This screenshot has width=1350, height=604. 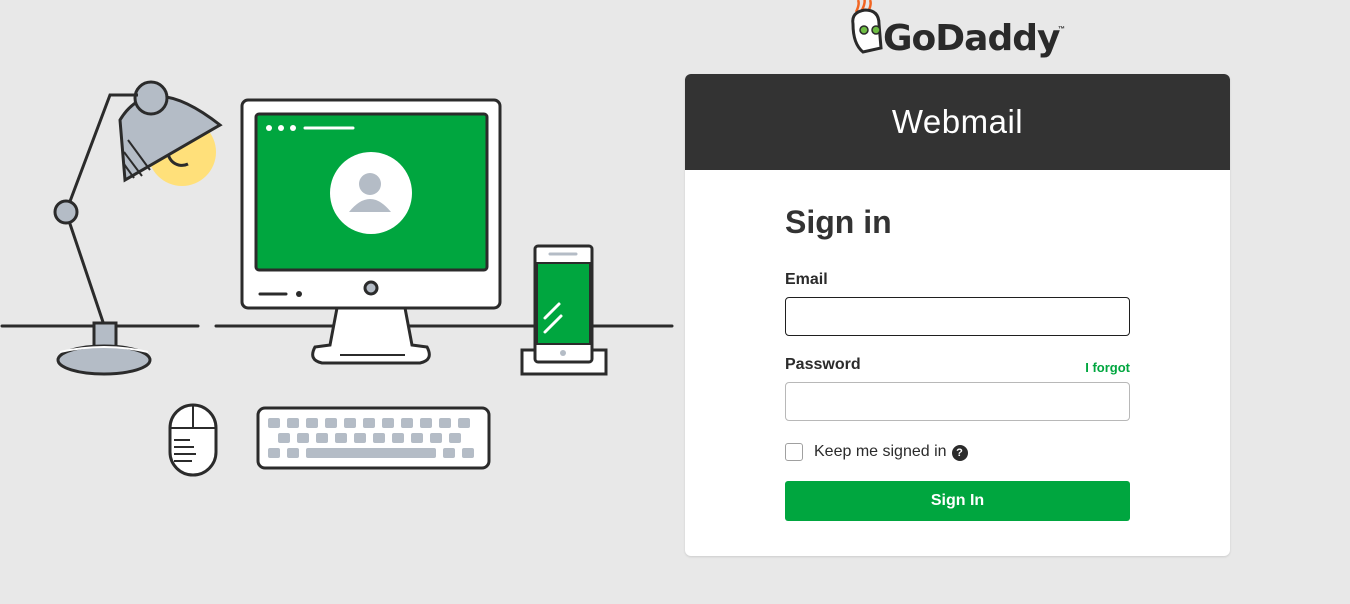 What do you see at coordinates (971, 38) in the screenshot?
I see `godaddy-wordmark: GoDaddy` at bounding box center [971, 38].